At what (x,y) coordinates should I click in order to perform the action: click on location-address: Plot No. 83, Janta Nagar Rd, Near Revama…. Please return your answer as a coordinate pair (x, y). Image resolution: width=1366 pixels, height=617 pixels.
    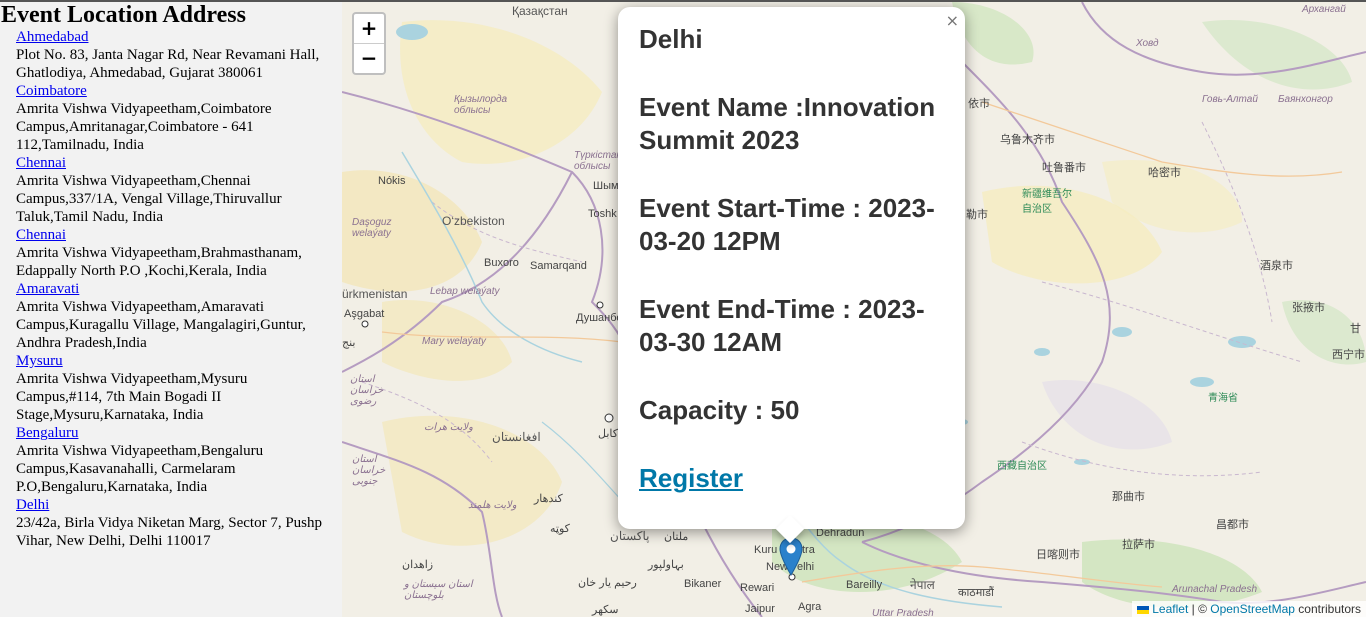
    Looking at the image, I should click on (168, 64).